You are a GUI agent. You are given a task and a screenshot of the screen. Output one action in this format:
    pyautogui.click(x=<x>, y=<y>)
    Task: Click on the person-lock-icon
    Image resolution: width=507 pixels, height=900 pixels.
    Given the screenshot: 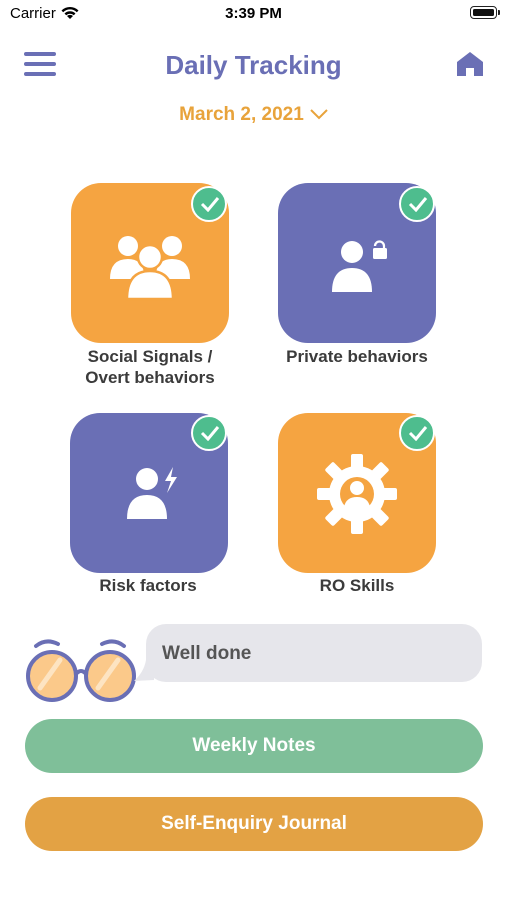 What is the action you would take?
    pyautogui.click(x=359, y=266)
    